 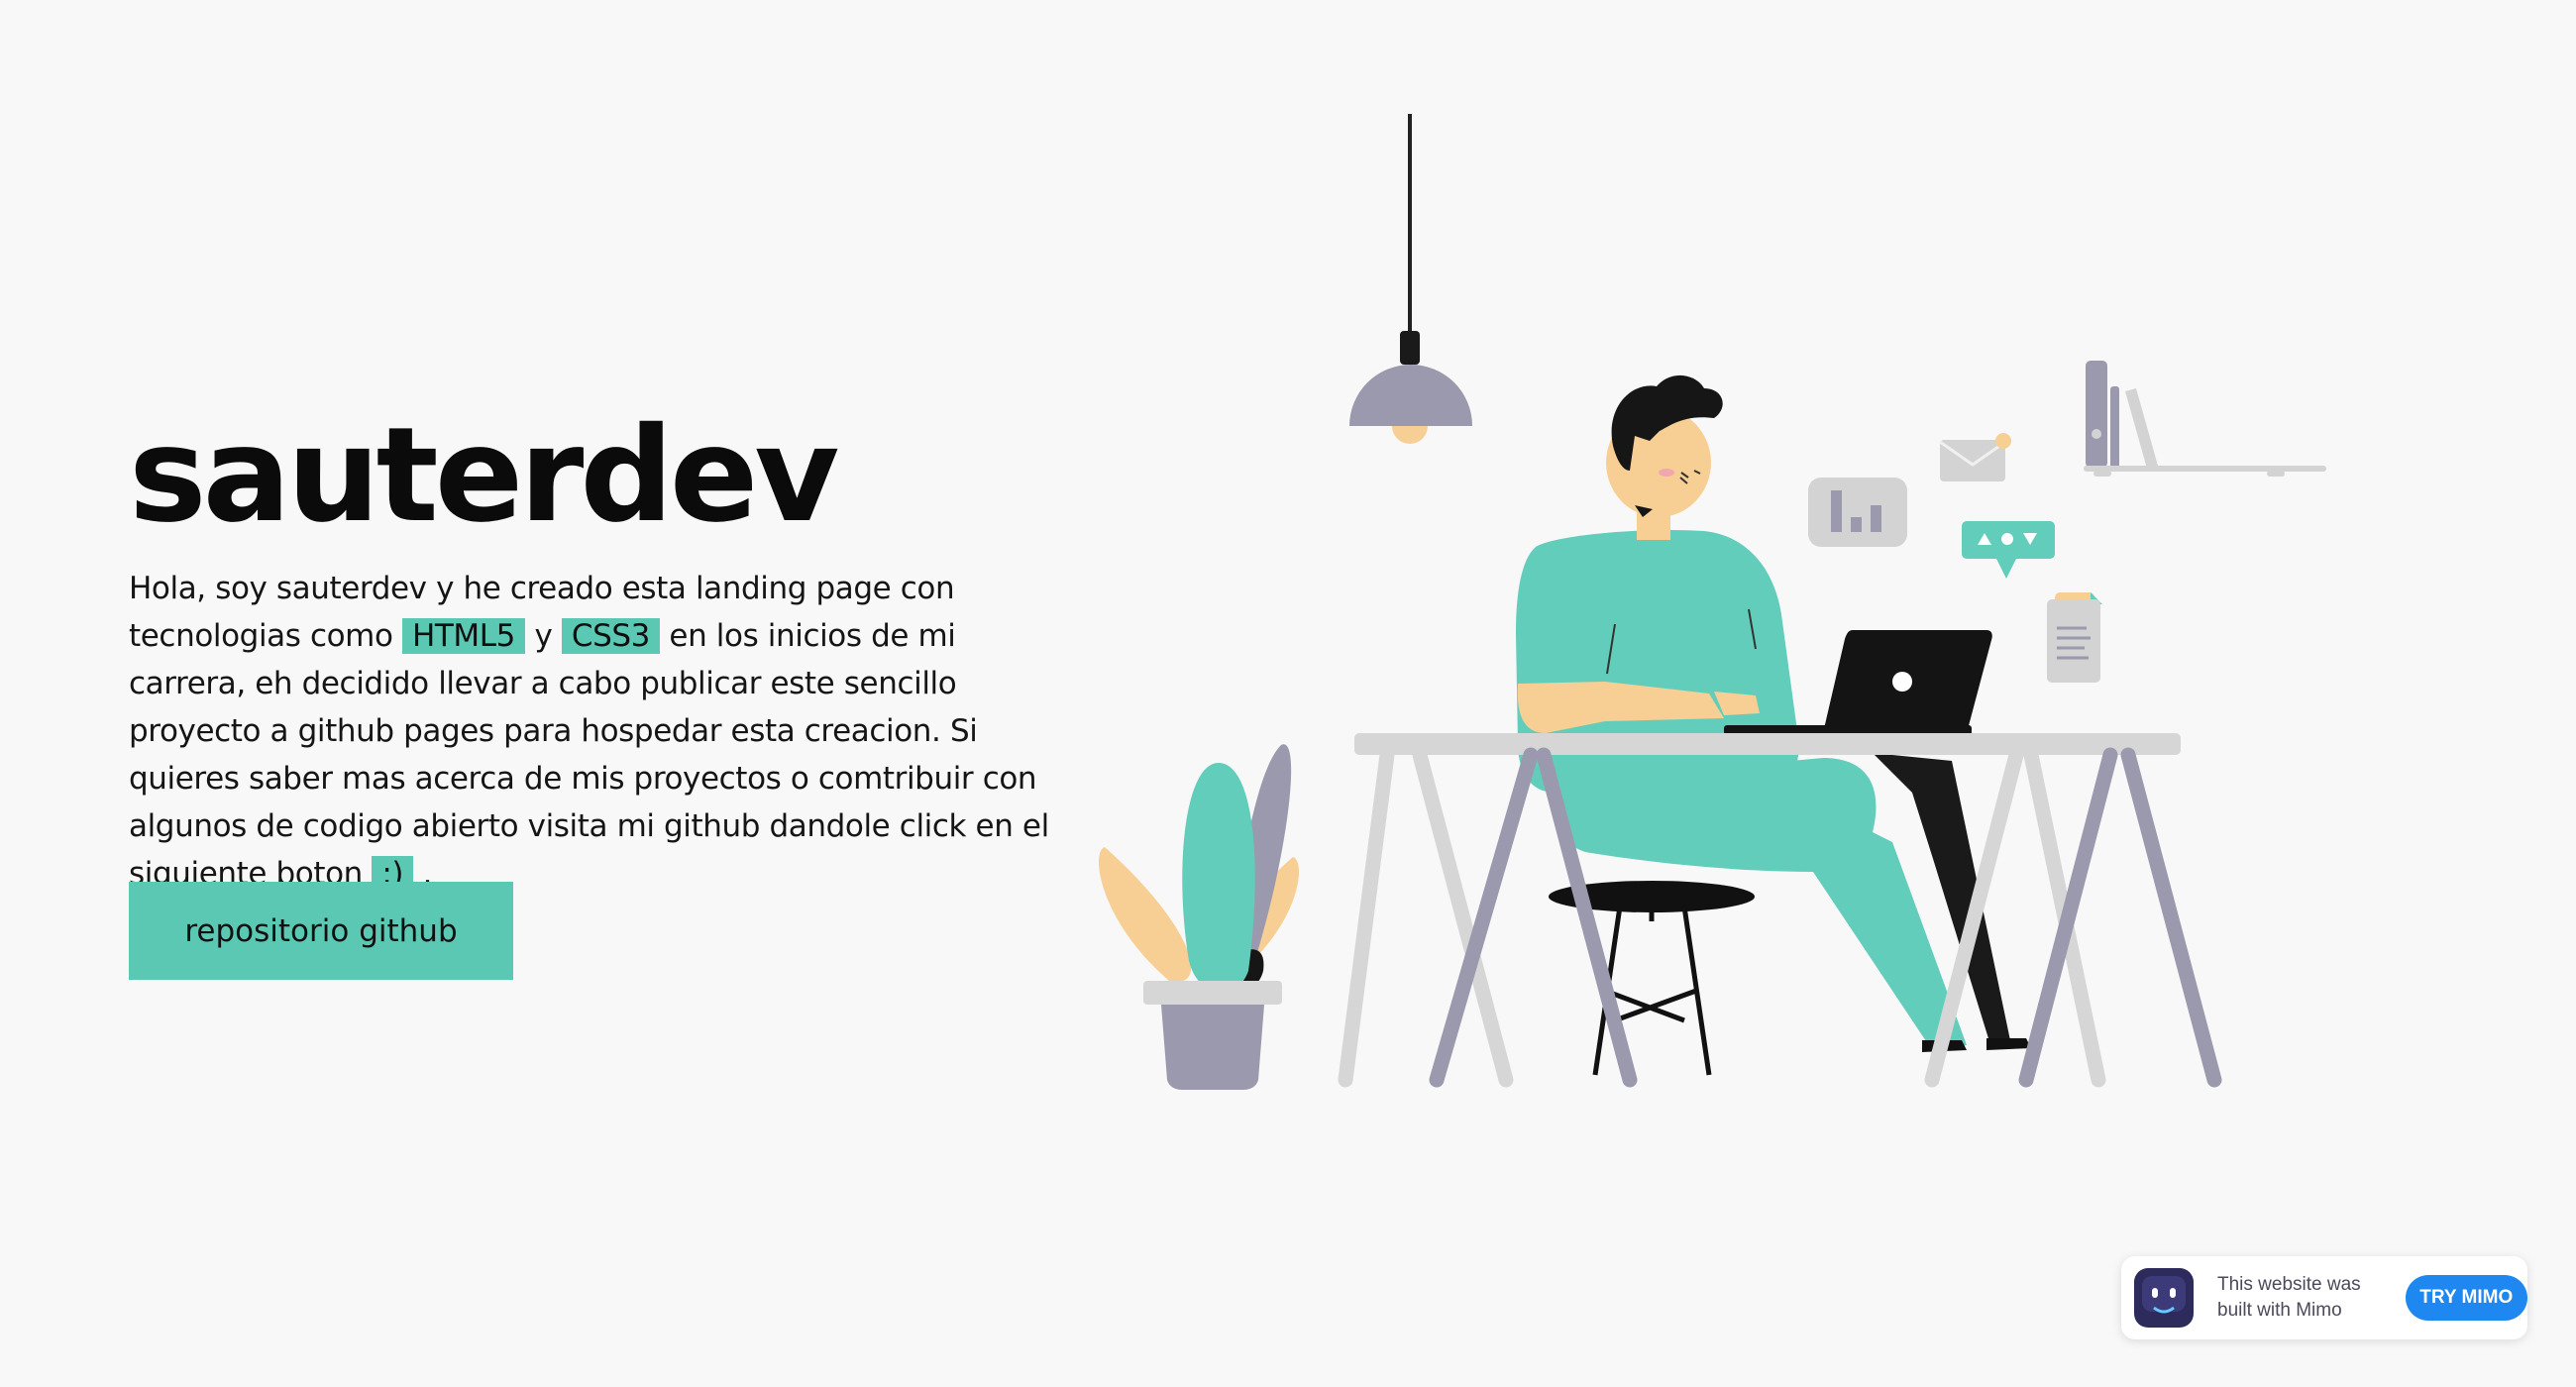 What do you see at coordinates (1857, 512) in the screenshot?
I see `chart-card-icon` at bounding box center [1857, 512].